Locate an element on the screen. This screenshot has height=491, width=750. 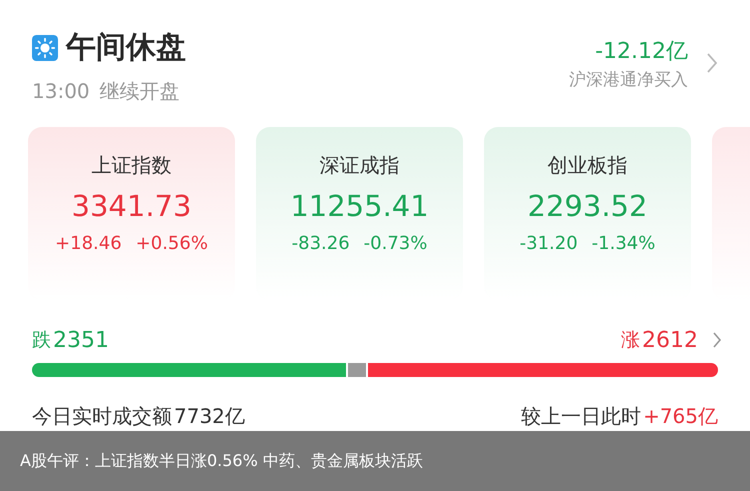
fall-count: 2351 is located at coordinates (81, 340).